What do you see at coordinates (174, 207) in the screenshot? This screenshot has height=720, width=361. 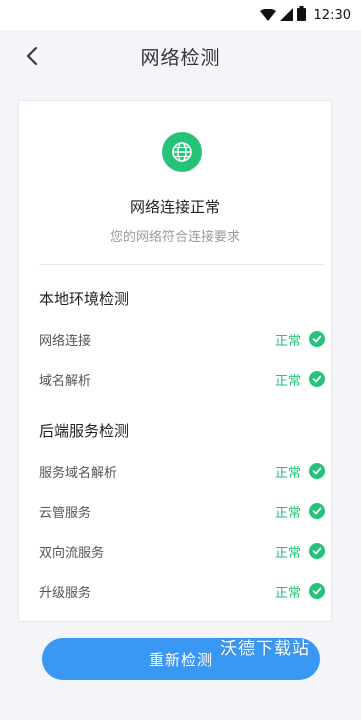 I see `connection-status-title: 网络连接正常` at bounding box center [174, 207].